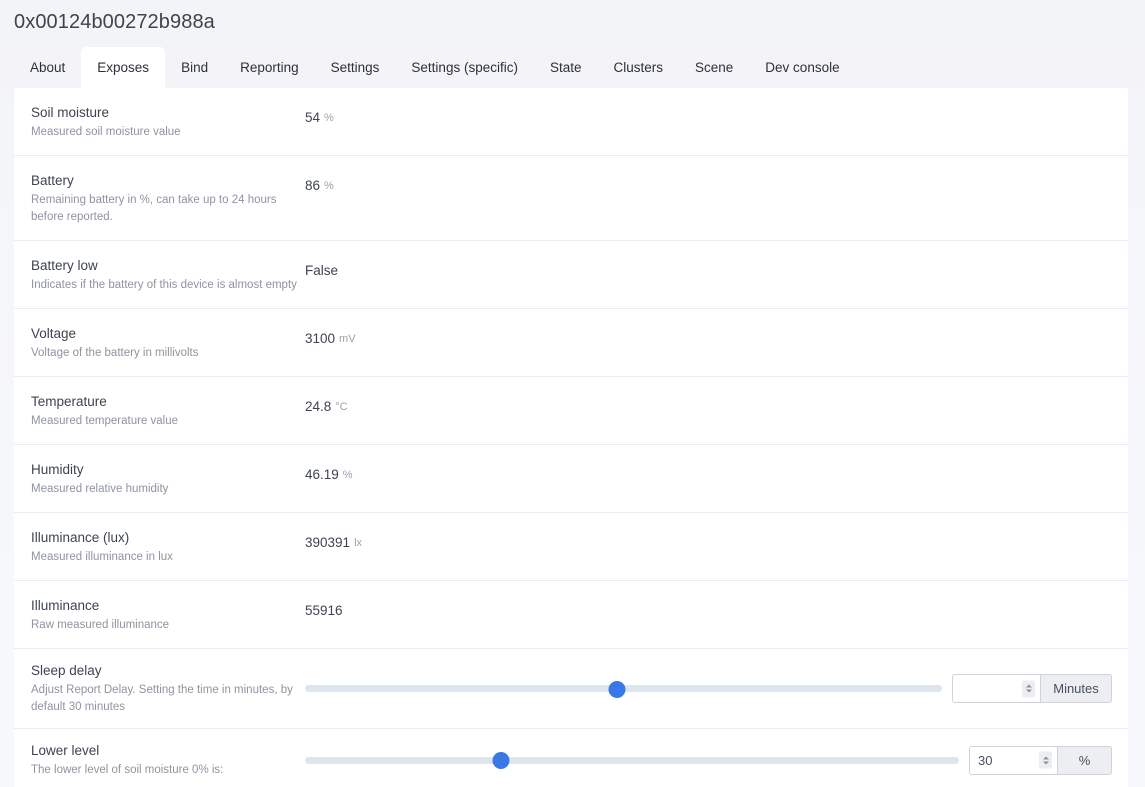 The height and width of the screenshot is (787, 1145). I want to click on expose-value-block: 55916, so click(708, 609).